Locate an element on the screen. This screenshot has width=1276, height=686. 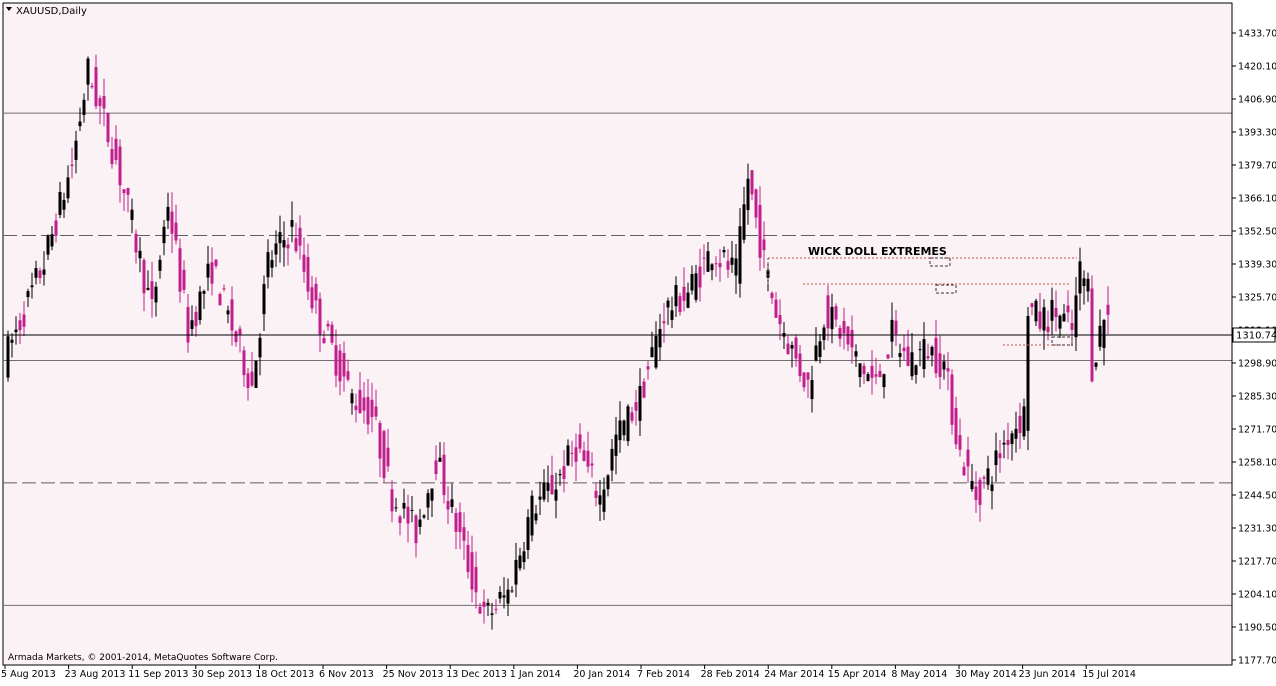
y-tick-label: 1177.70 is located at coordinates (1257, 661).